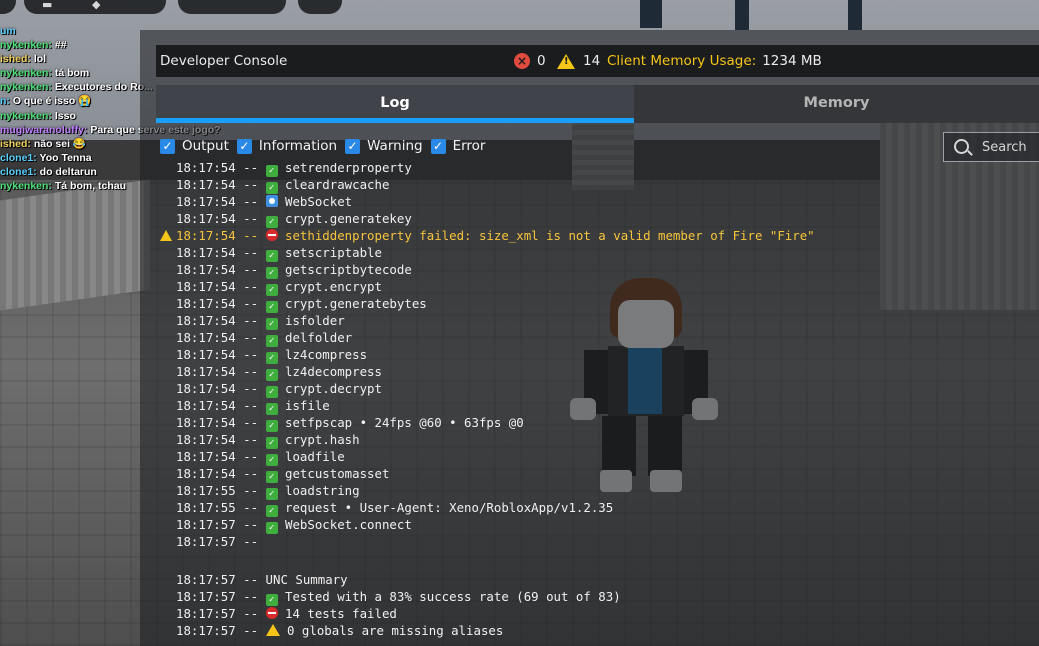 The height and width of the screenshot is (646, 1039). What do you see at coordinates (333, 286) in the screenshot?
I see `log-message: crypt.encrypt` at bounding box center [333, 286].